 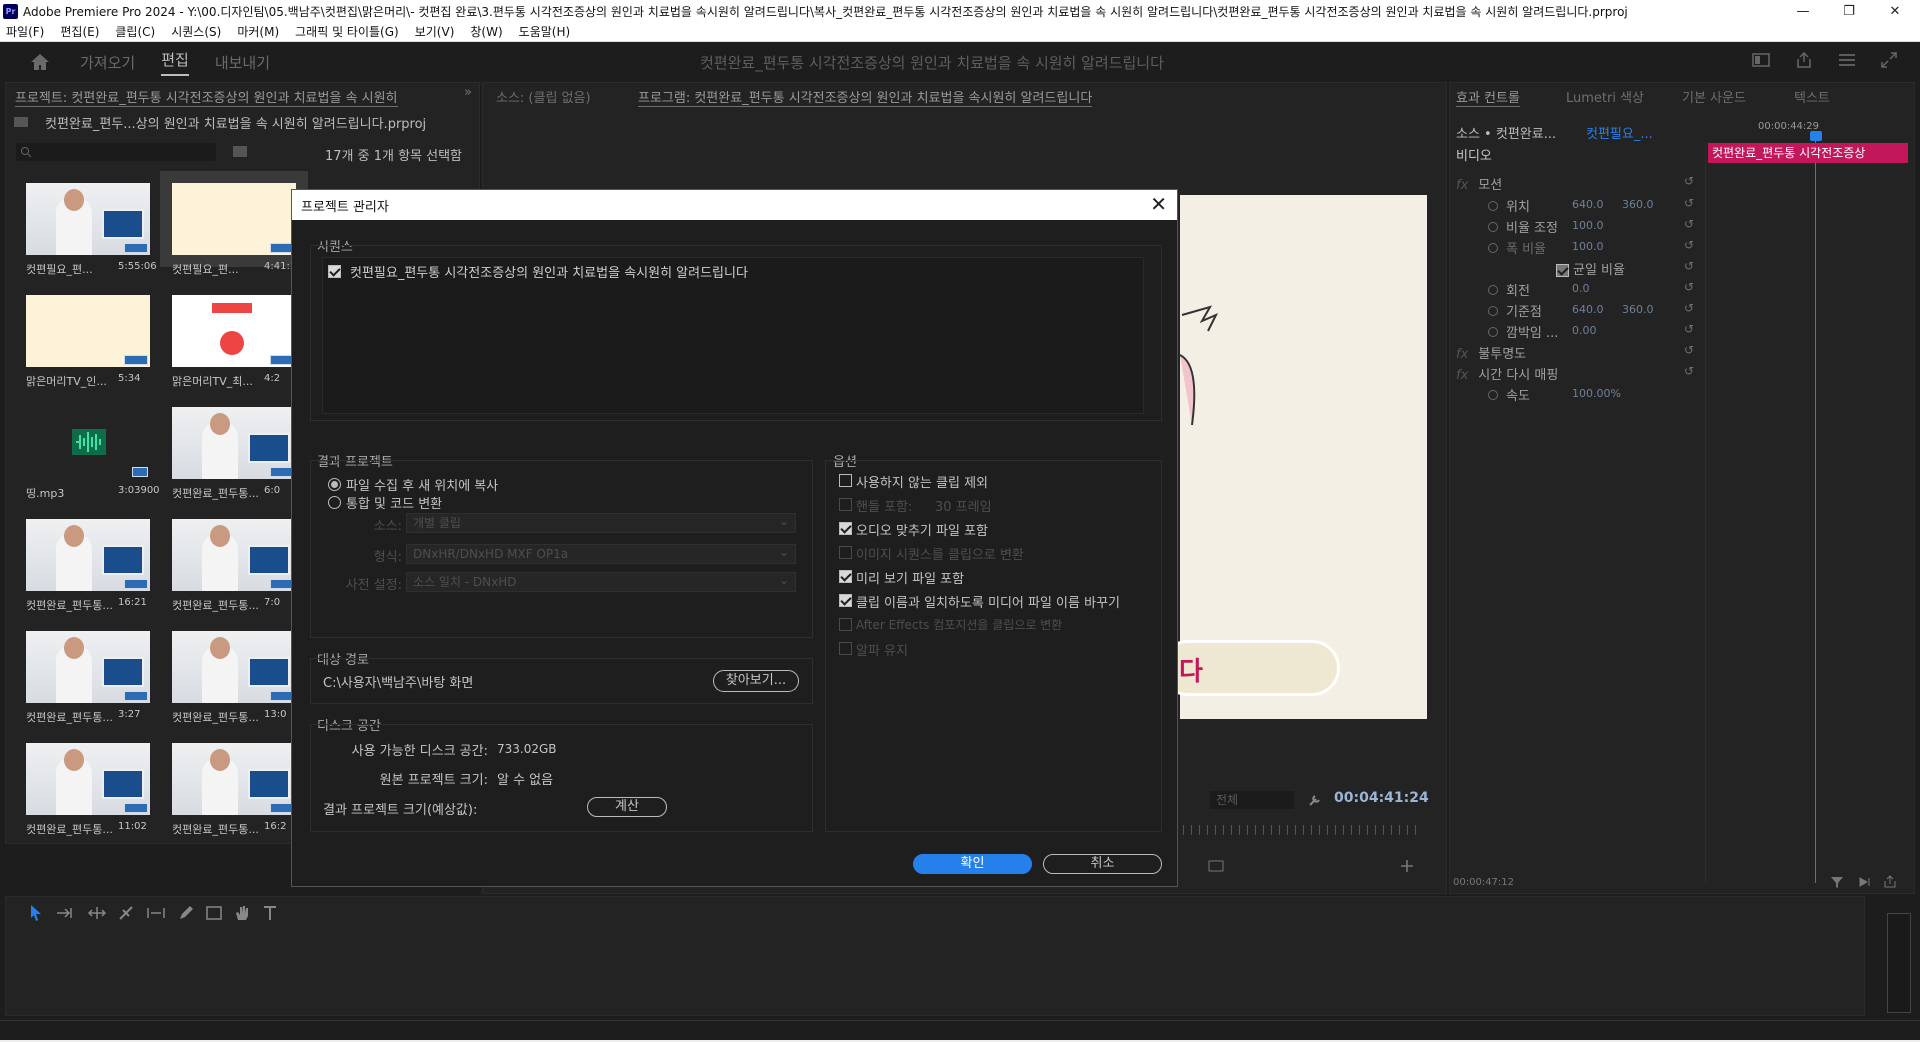 I want to click on effect-property-name: 균일 비율, so click(x=1590, y=268).